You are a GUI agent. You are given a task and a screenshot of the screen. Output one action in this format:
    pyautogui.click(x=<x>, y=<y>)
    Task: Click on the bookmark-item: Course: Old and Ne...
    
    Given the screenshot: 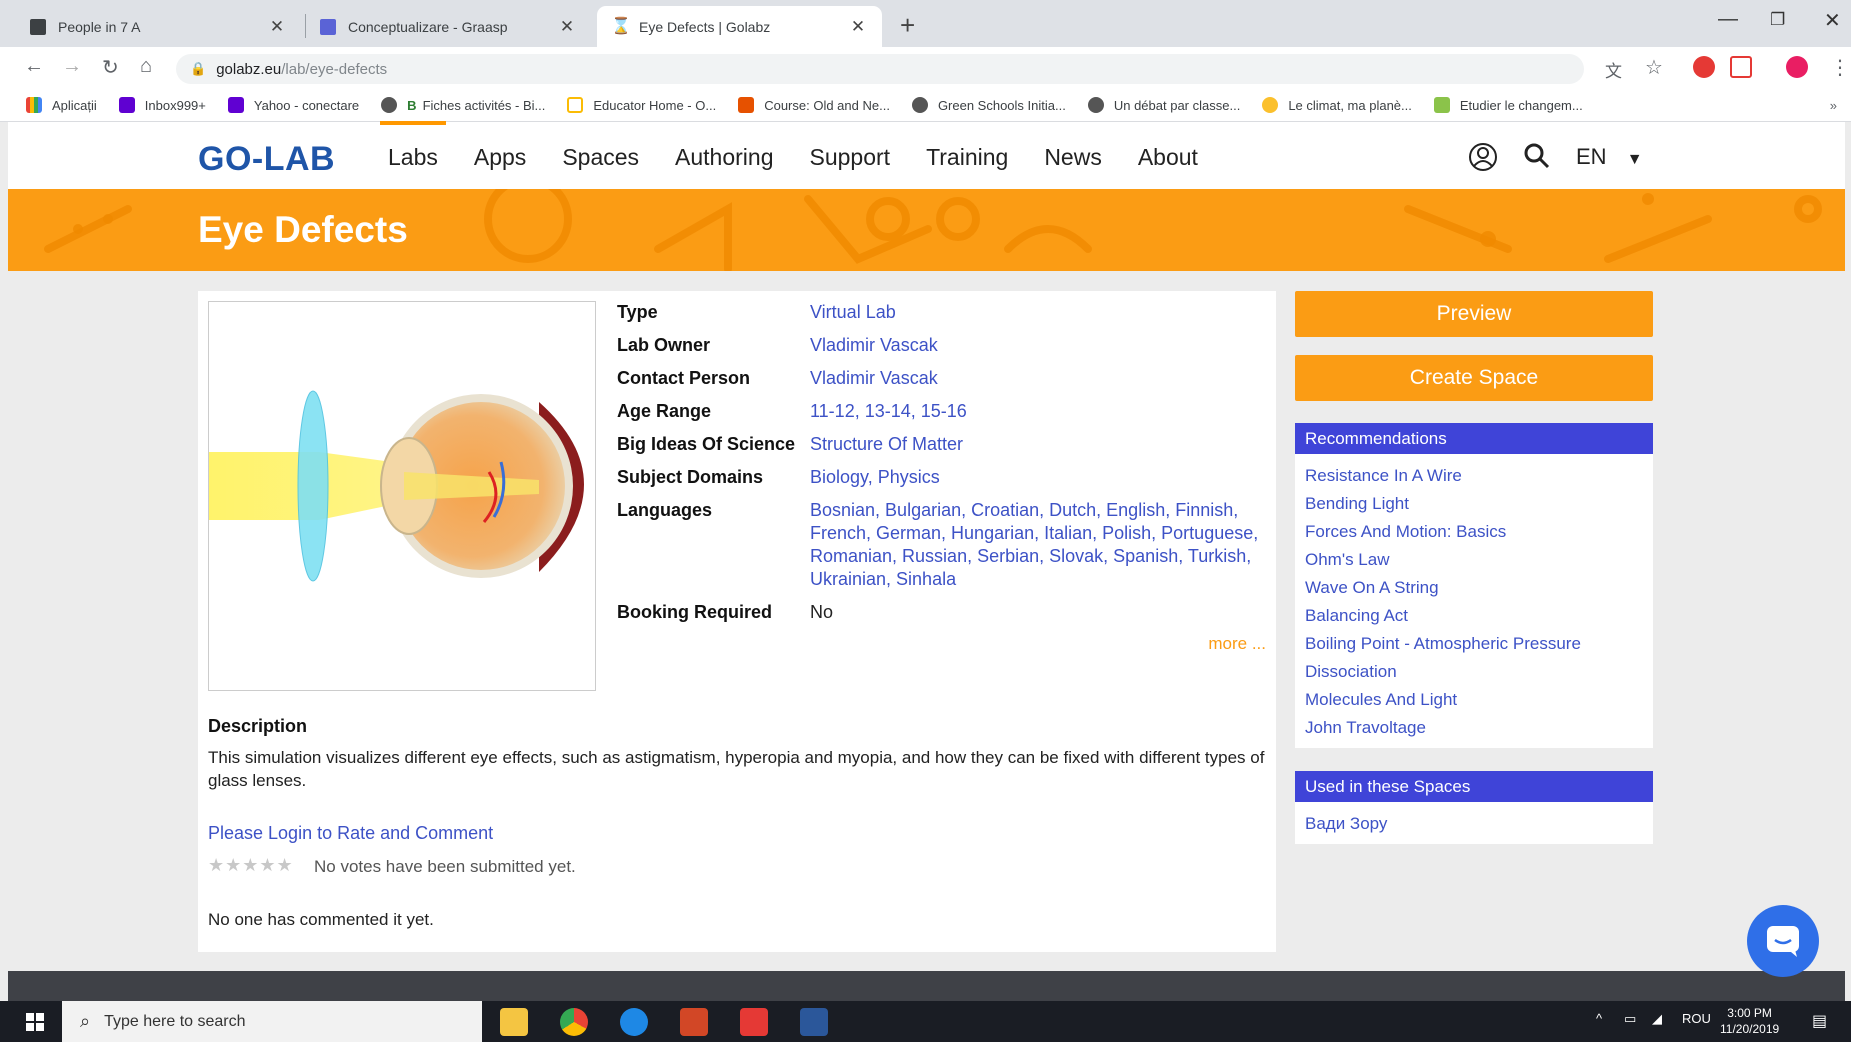 What is the action you would take?
    pyautogui.click(x=814, y=105)
    